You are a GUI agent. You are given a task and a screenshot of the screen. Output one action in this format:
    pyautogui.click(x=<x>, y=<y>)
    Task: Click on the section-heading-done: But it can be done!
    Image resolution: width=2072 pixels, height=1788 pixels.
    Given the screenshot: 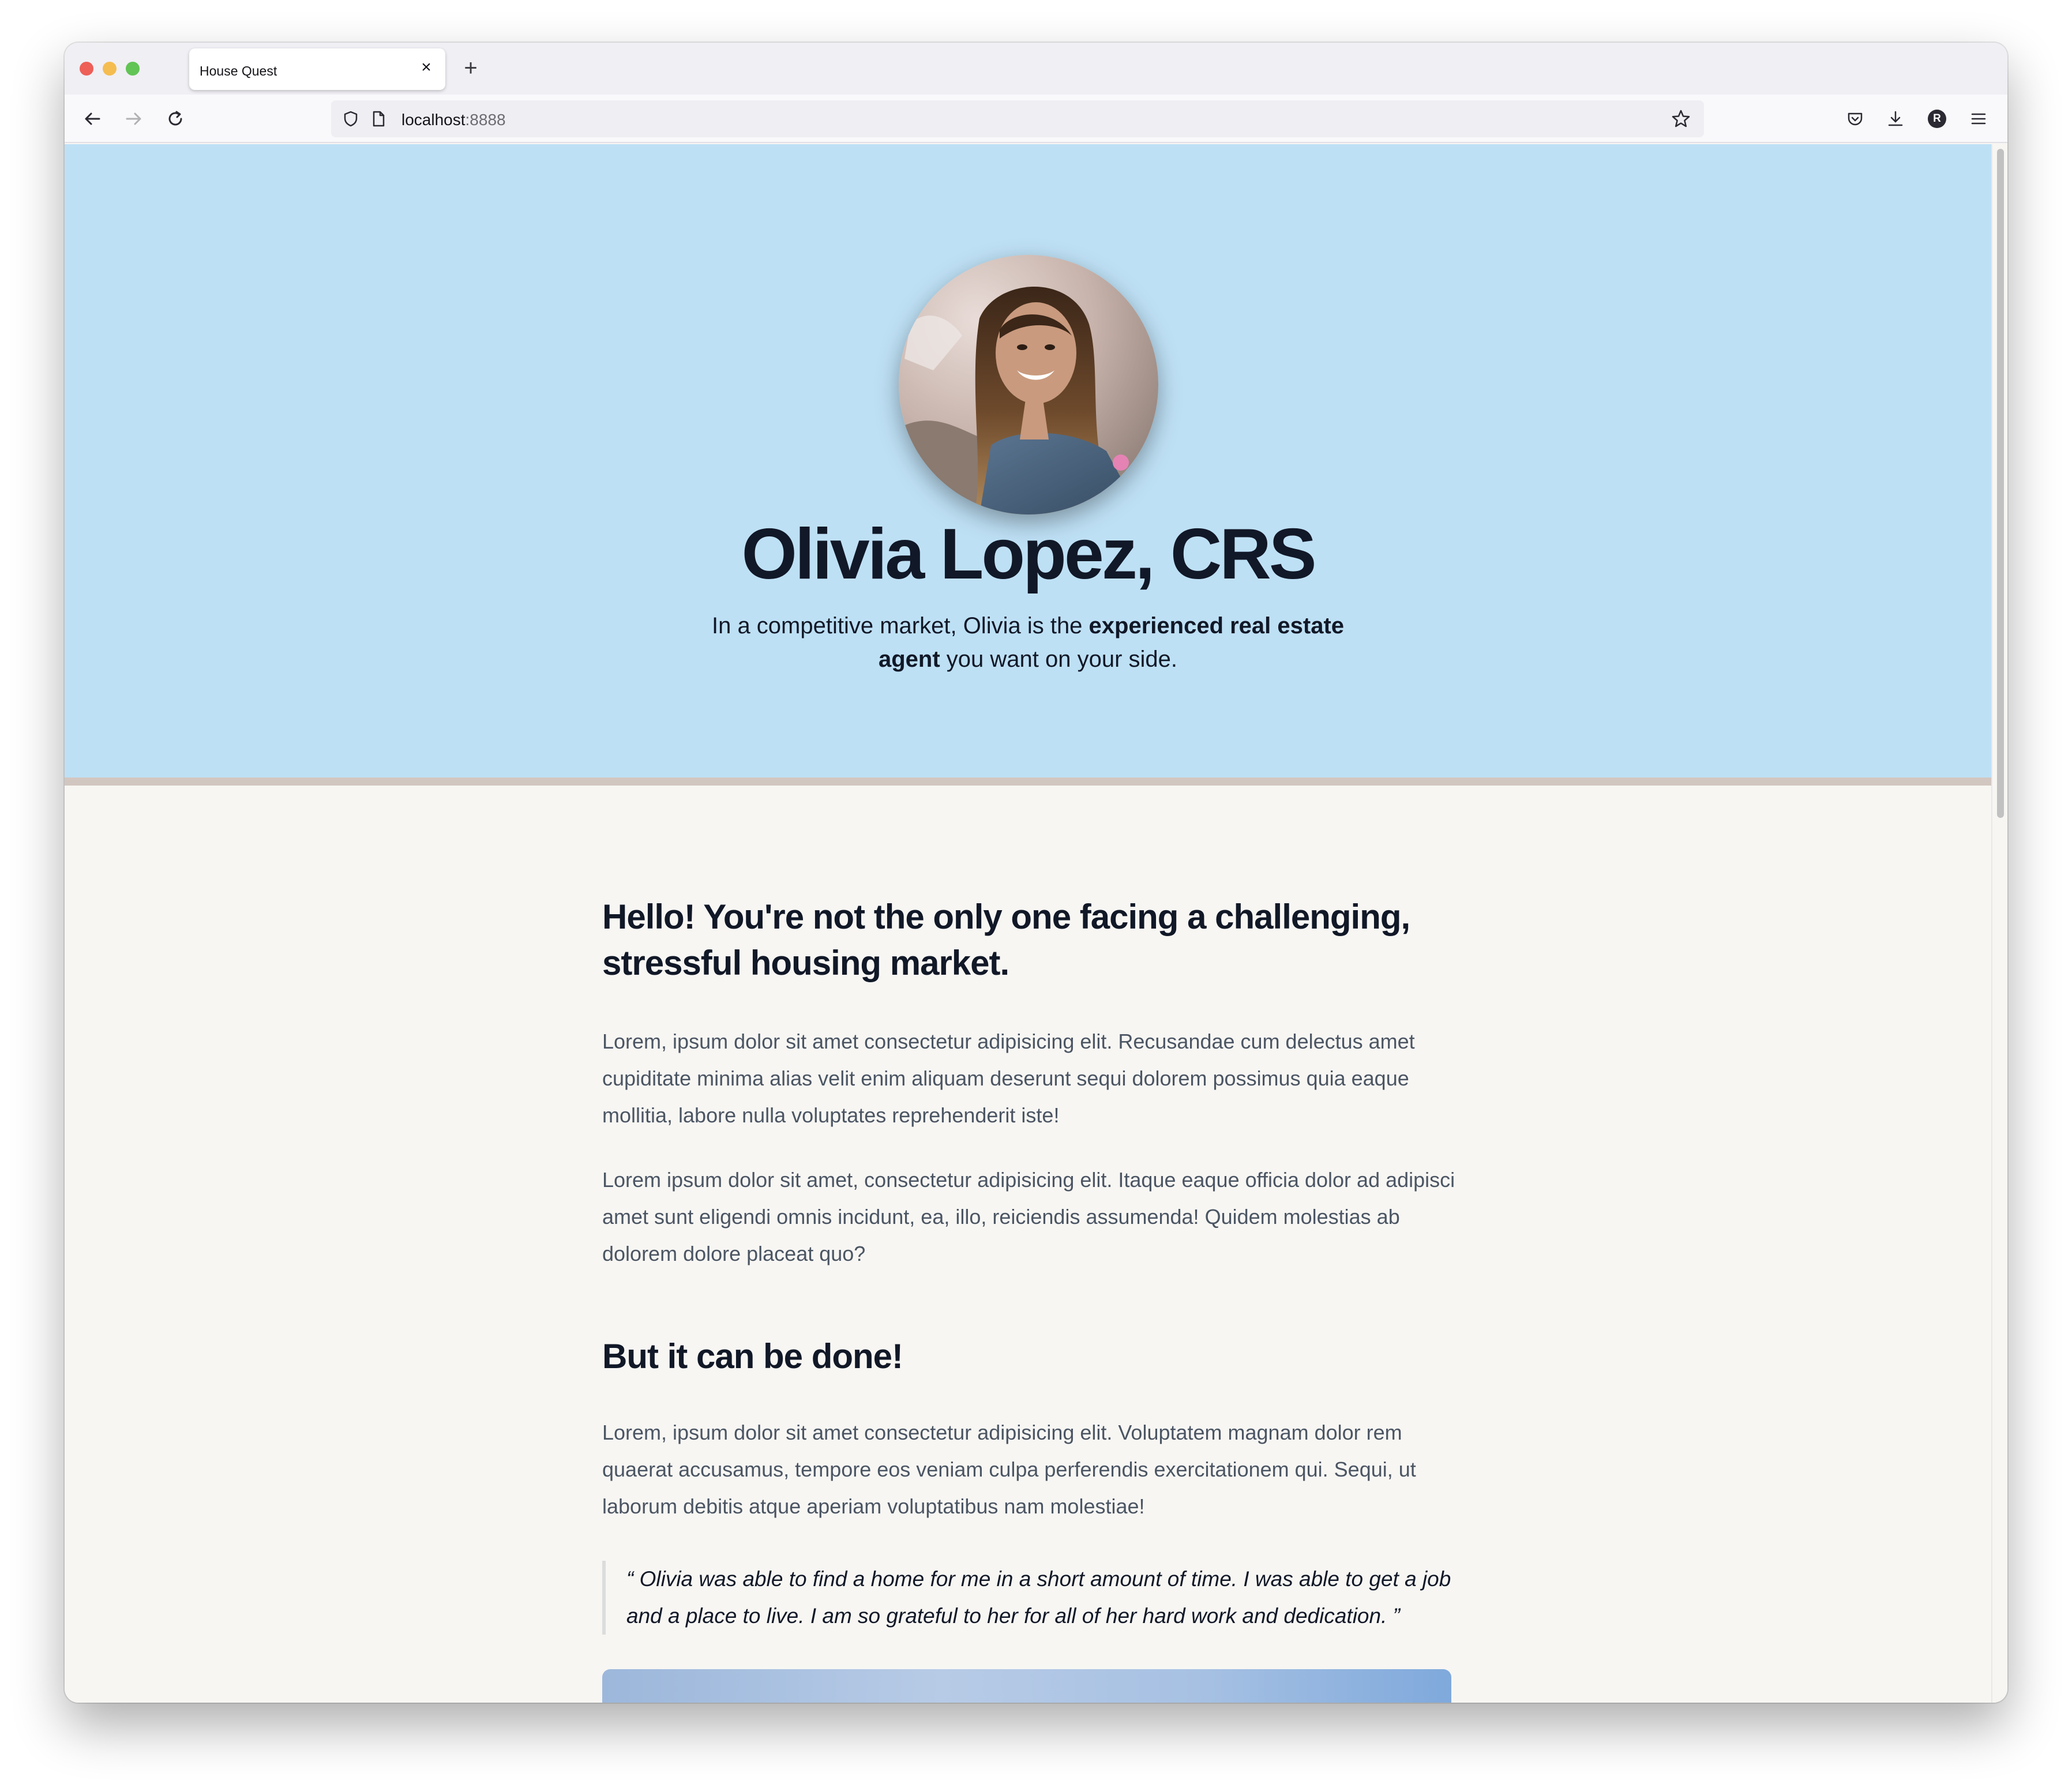 What is the action you would take?
    pyautogui.click(x=752, y=1356)
    